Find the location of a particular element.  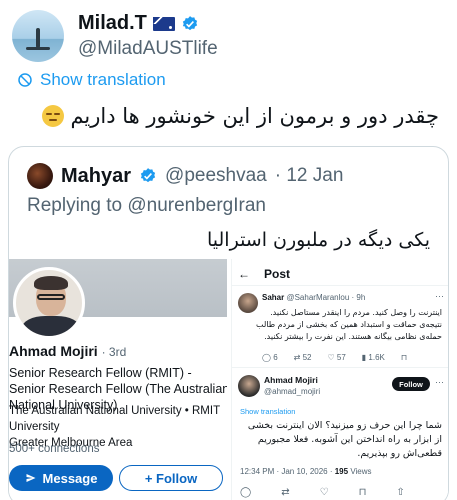

flag-star is located at coordinates (170, 27).